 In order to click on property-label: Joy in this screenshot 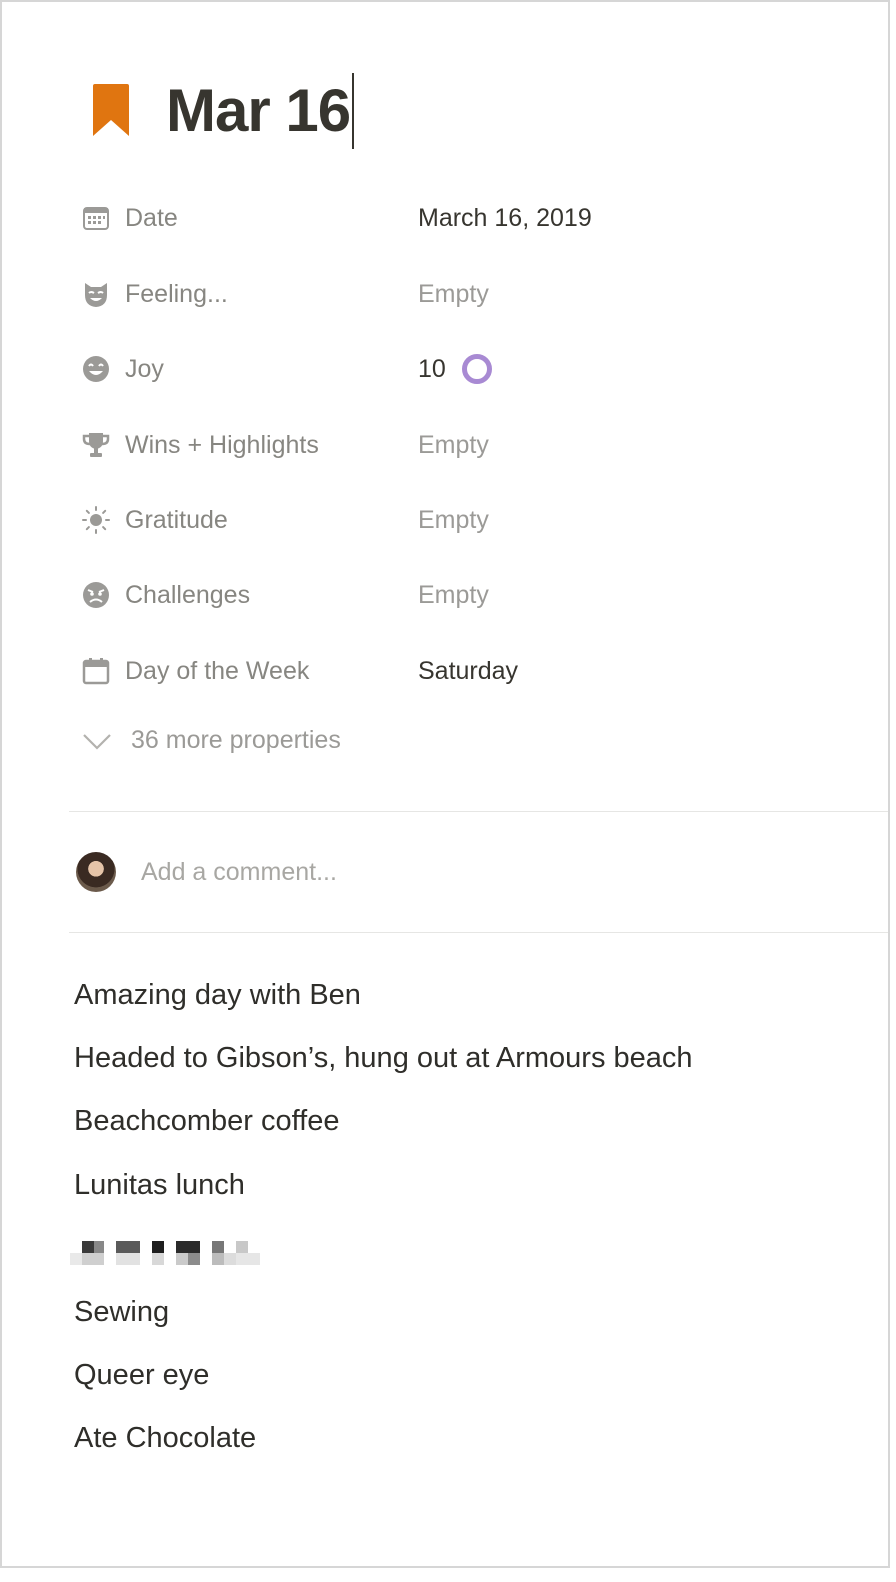, I will do `click(144, 368)`.